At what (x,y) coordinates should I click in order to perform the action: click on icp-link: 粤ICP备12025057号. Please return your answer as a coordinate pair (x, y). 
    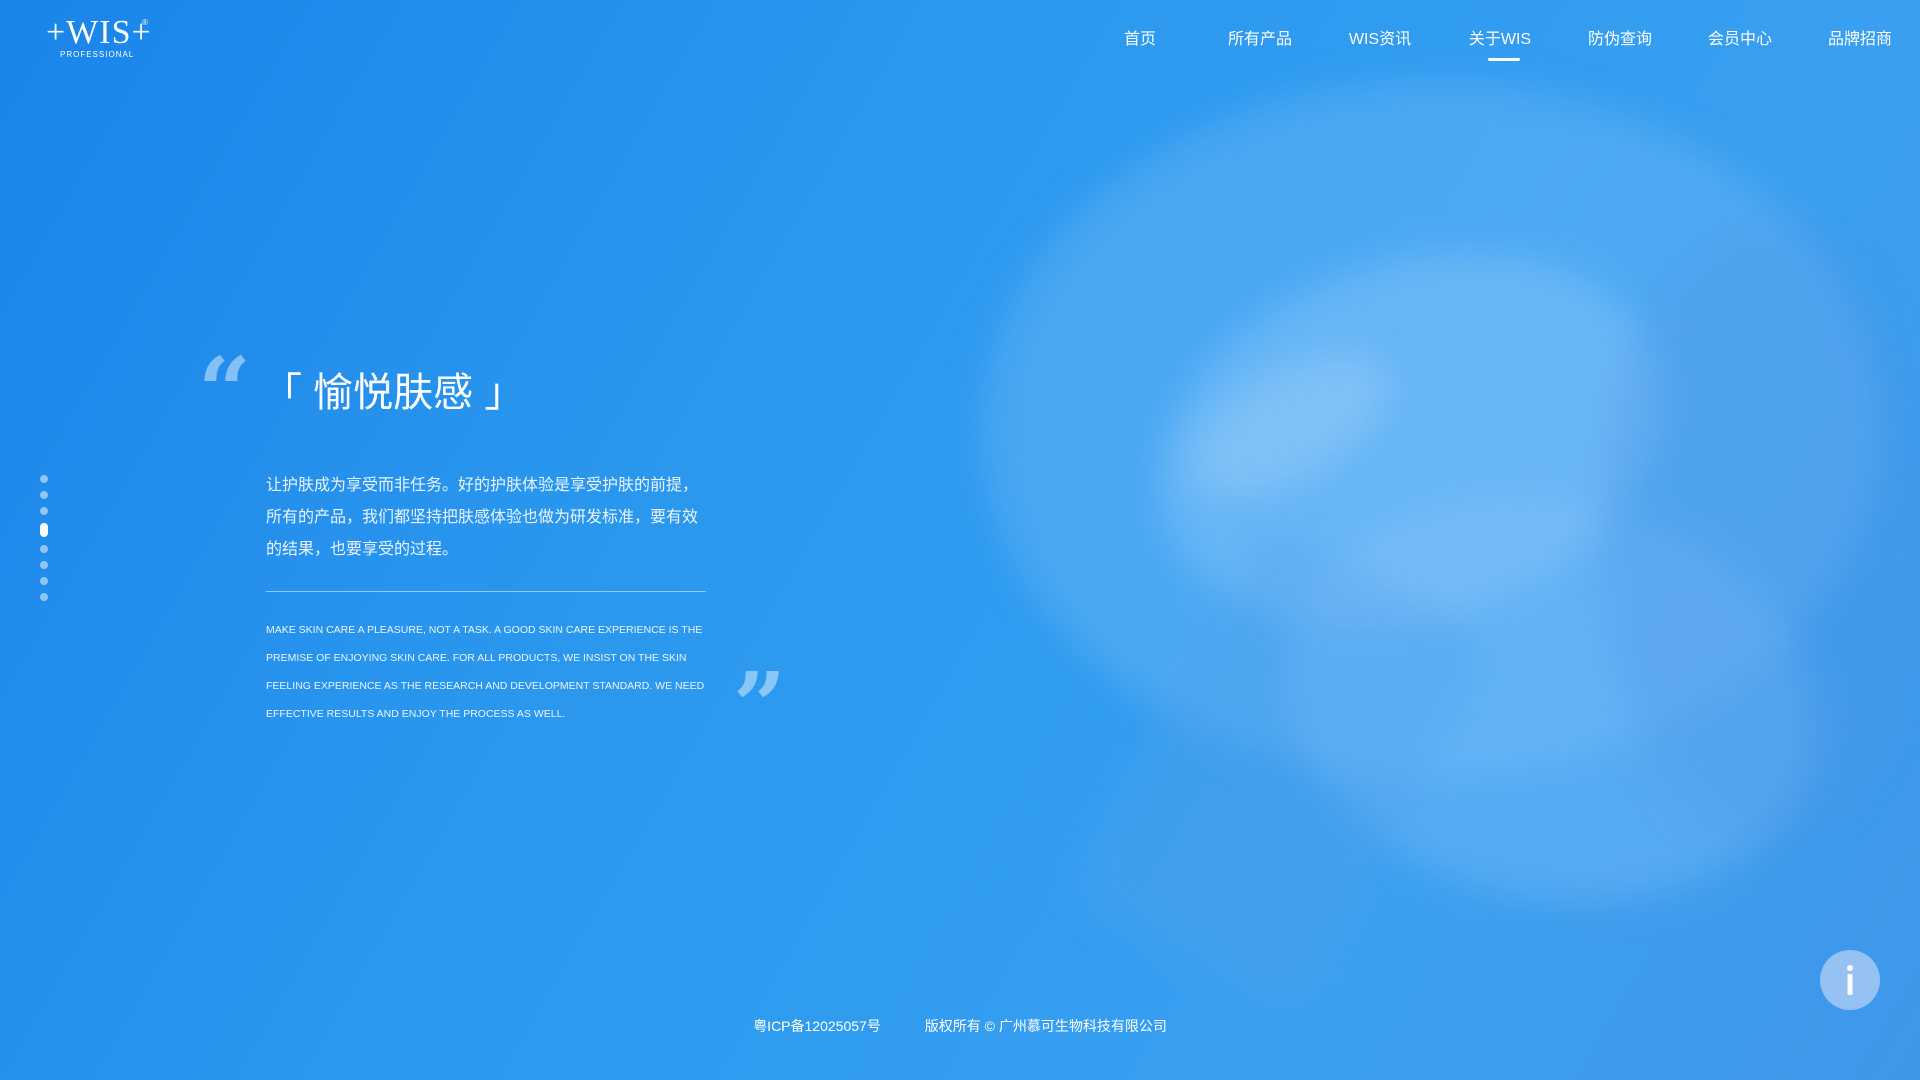
    Looking at the image, I should click on (817, 1026).